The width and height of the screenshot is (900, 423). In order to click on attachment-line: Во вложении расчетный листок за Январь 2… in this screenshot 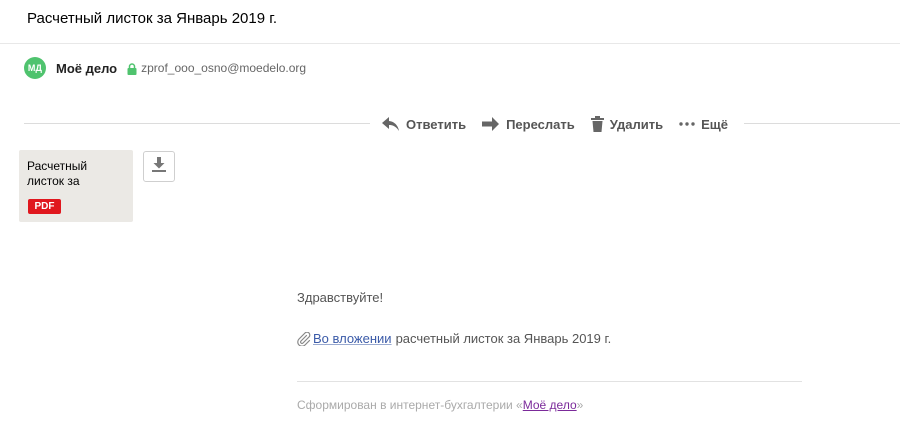, I will do `click(454, 339)`.